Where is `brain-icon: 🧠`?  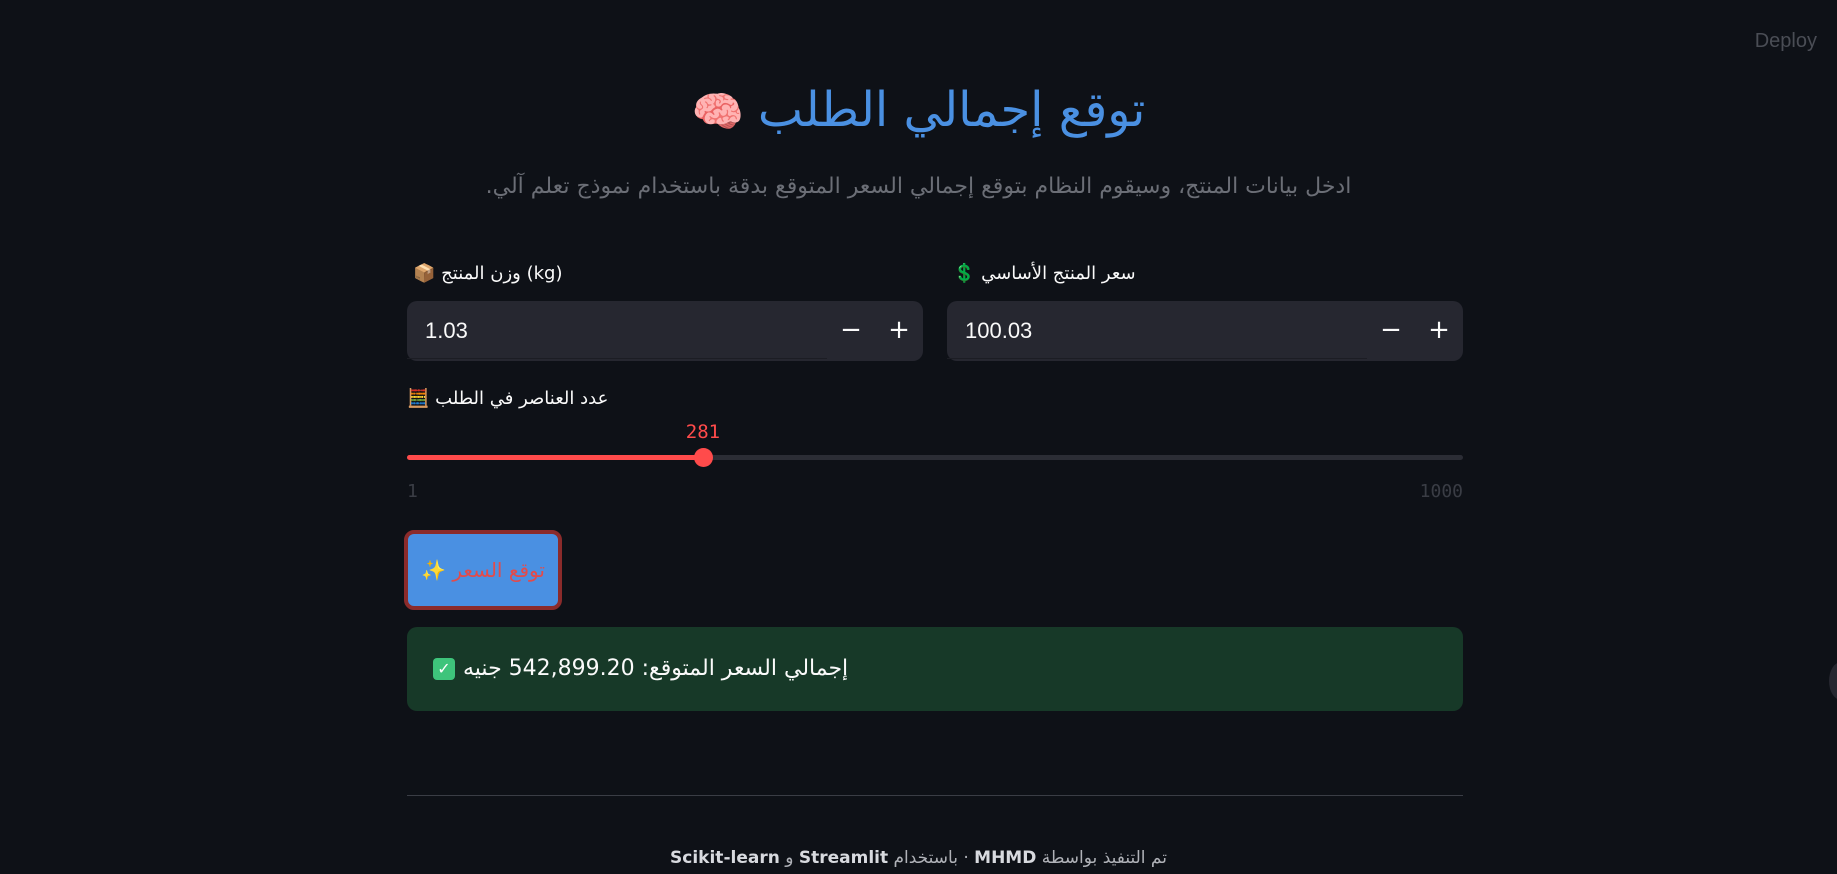 brain-icon: 🧠 is located at coordinates (717, 111).